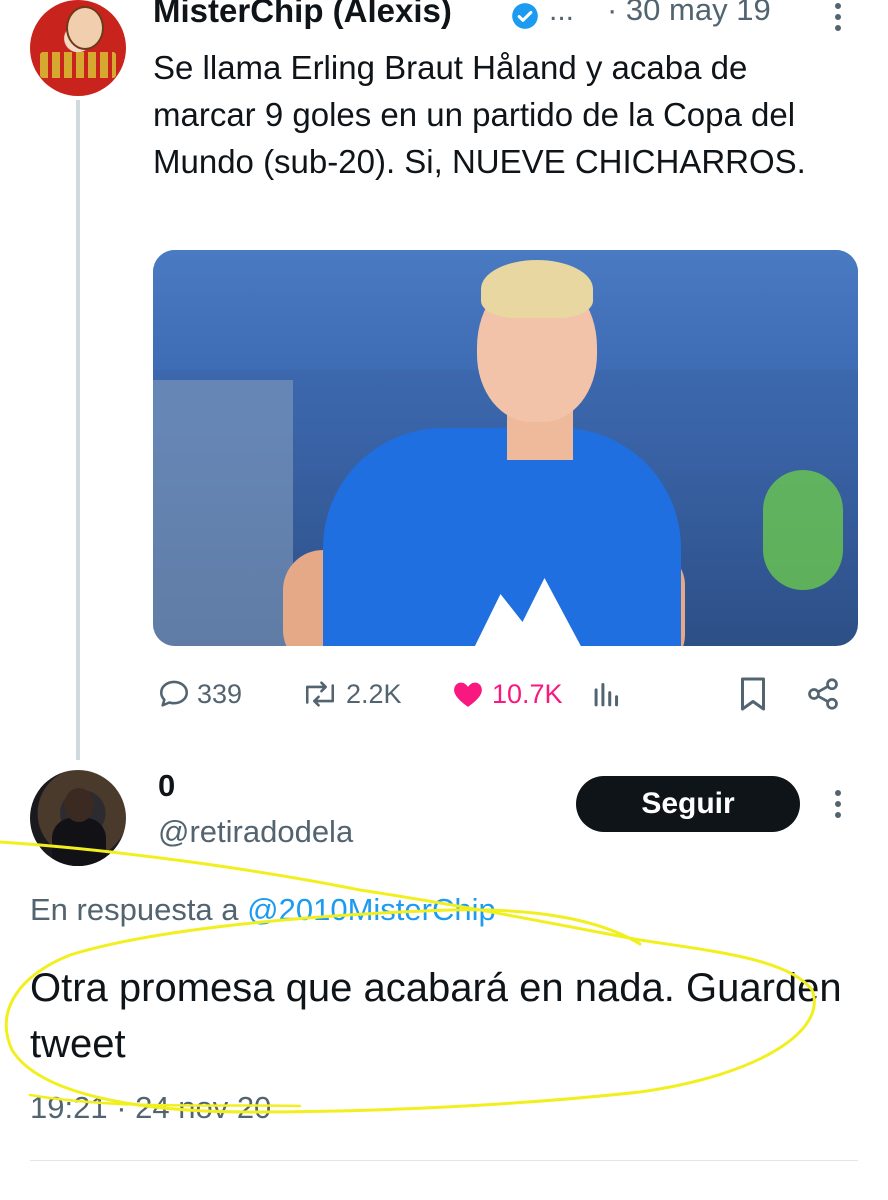 This screenshot has height=1200, width=888. What do you see at coordinates (302, 15) in the screenshot?
I see `author-display-name: MisterChip (Alexis)` at bounding box center [302, 15].